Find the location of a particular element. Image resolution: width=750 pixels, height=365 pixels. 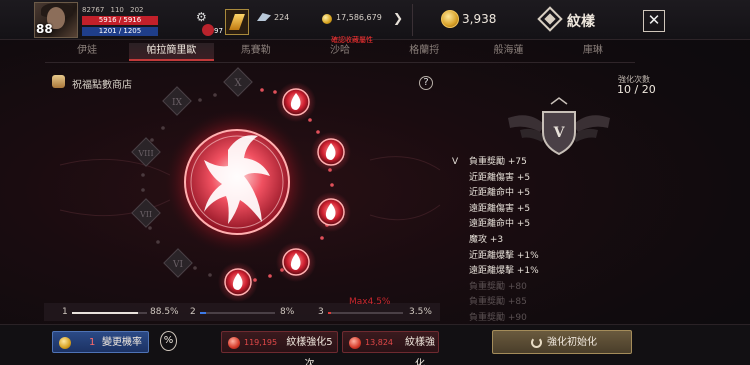

stat-text: 遠距離傷害 +5 is located at coordinates (500, 208).